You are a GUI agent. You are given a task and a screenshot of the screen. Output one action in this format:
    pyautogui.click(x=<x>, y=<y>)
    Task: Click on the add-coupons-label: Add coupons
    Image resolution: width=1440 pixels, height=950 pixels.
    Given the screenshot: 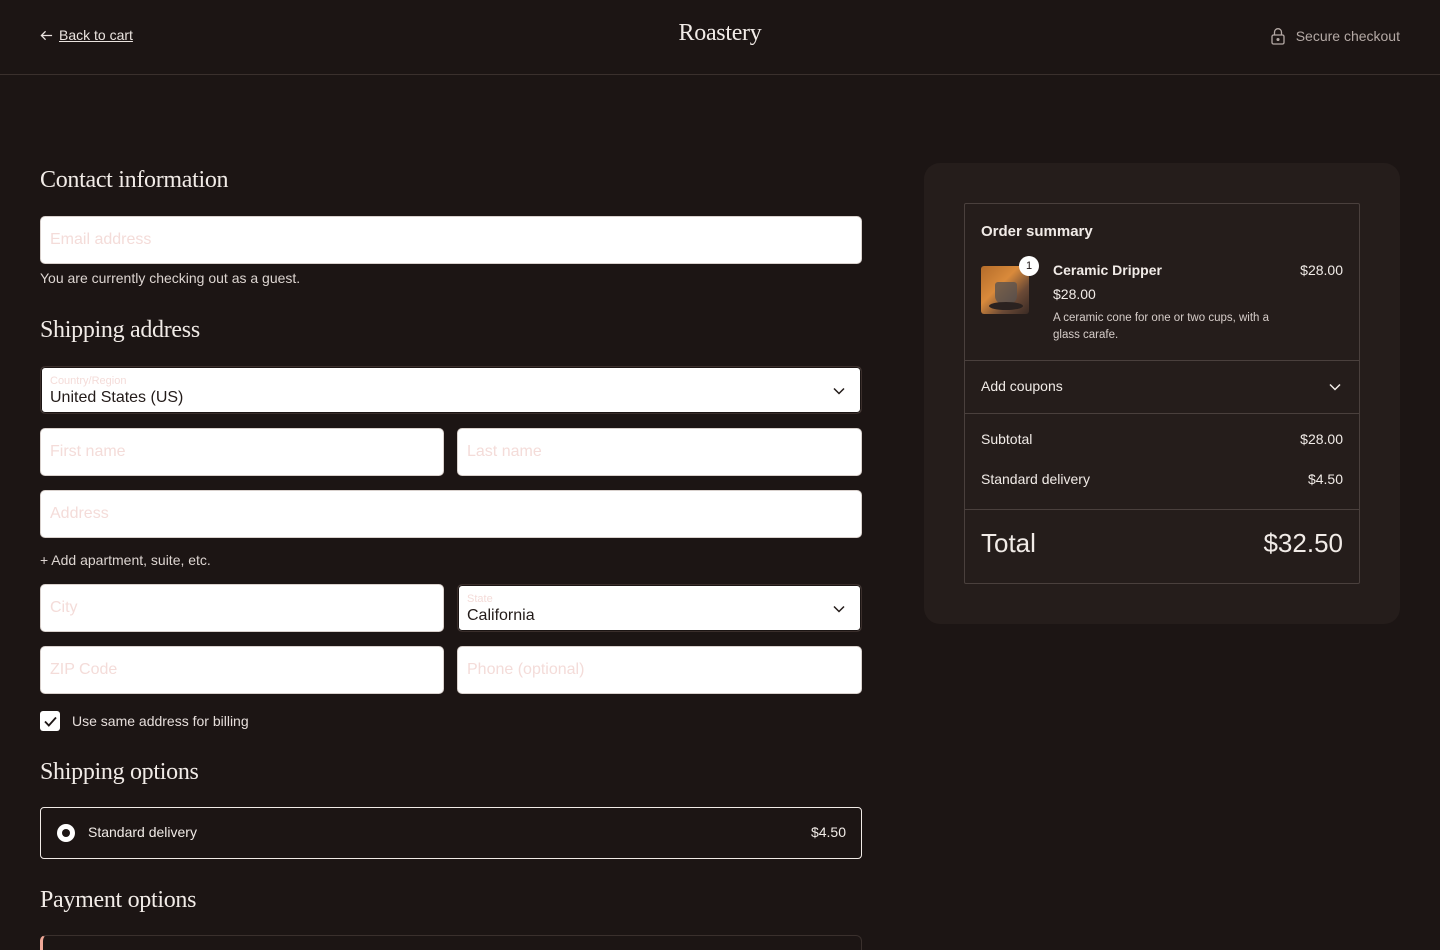 What is the action you would take?
    pyautogui.click(x=1022, y=386)
    